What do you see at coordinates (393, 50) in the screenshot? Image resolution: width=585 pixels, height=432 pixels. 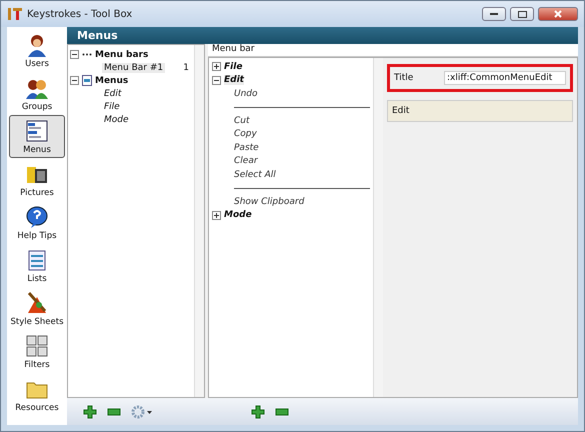 I see `panel-label: Menu bar` at bounding box center [393, 50].